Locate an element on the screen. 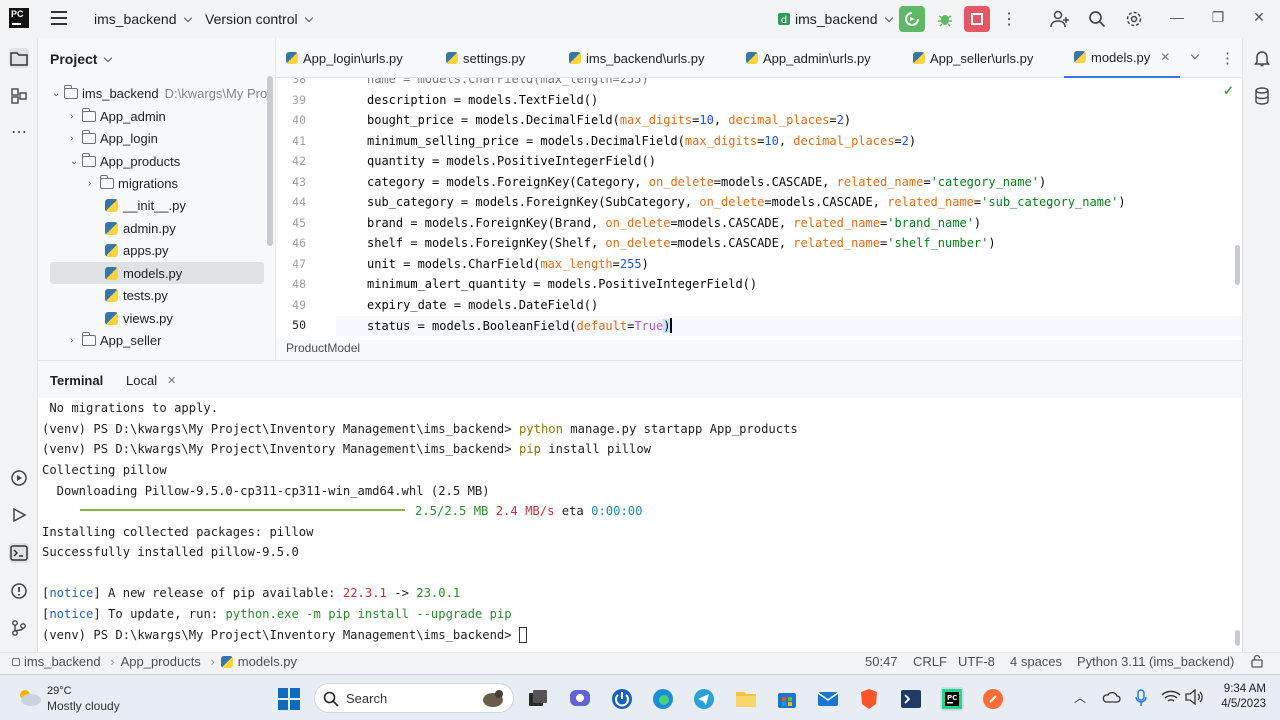  task-view-button is located at coordinates (538, 699).